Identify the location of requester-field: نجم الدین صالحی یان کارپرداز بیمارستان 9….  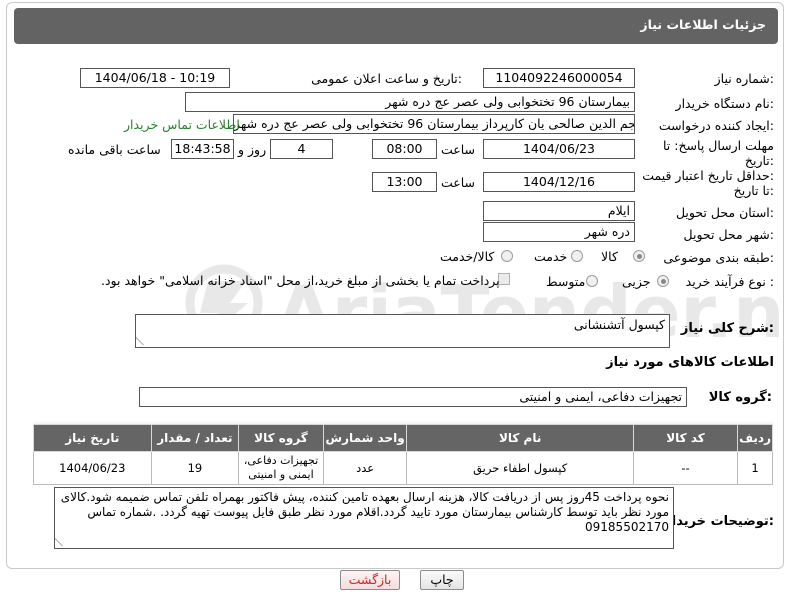
(434, 124).